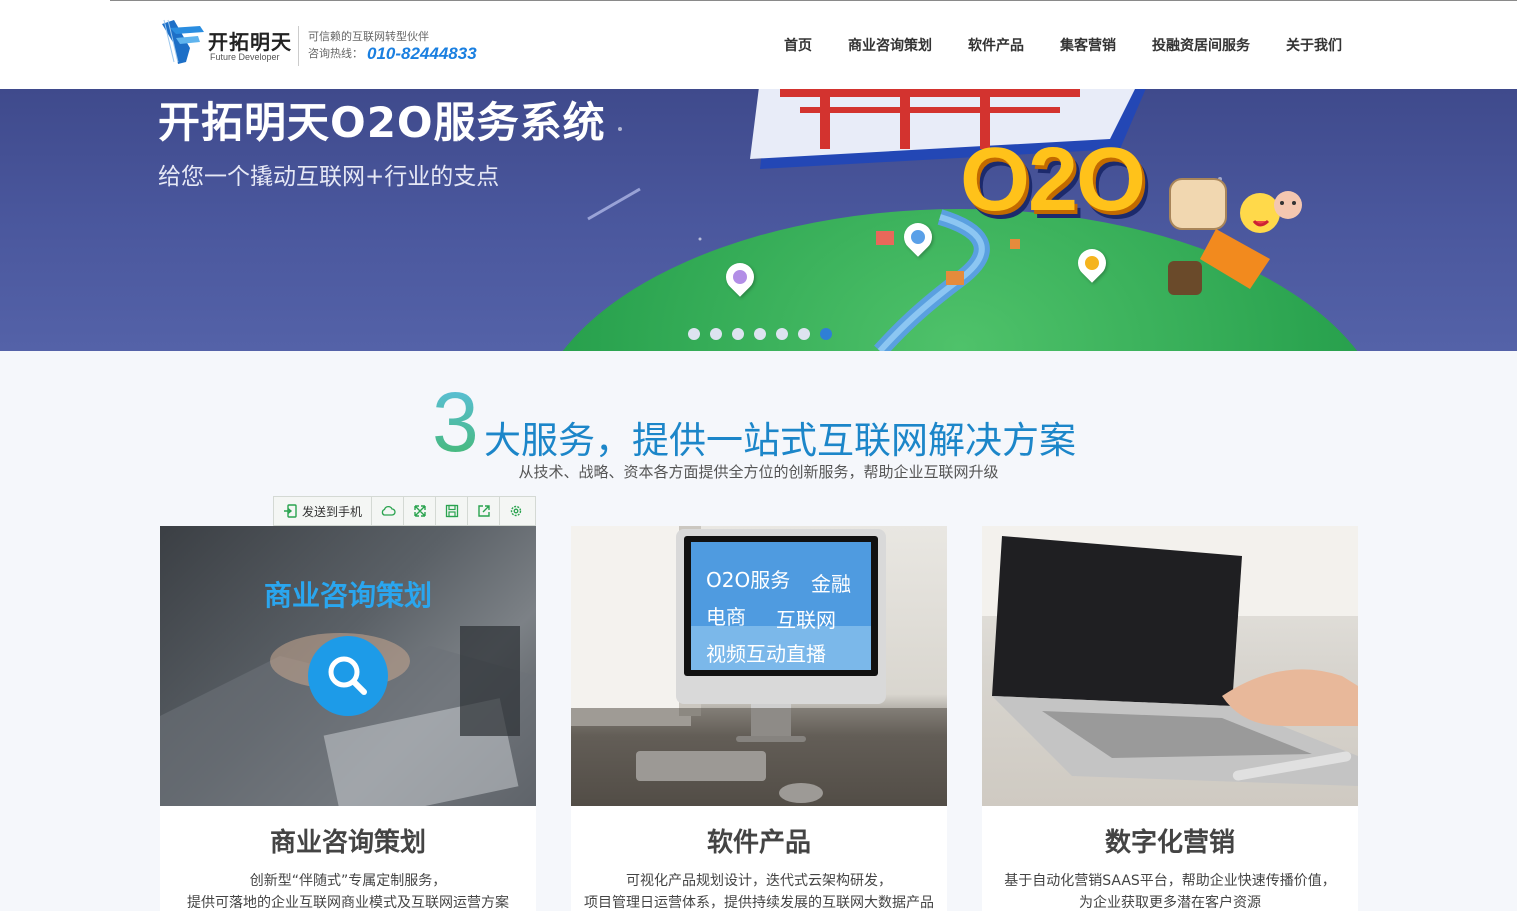 The image size is (1517, 911). I want to click on nav-item-software: 软件产品, so click(996, 45).